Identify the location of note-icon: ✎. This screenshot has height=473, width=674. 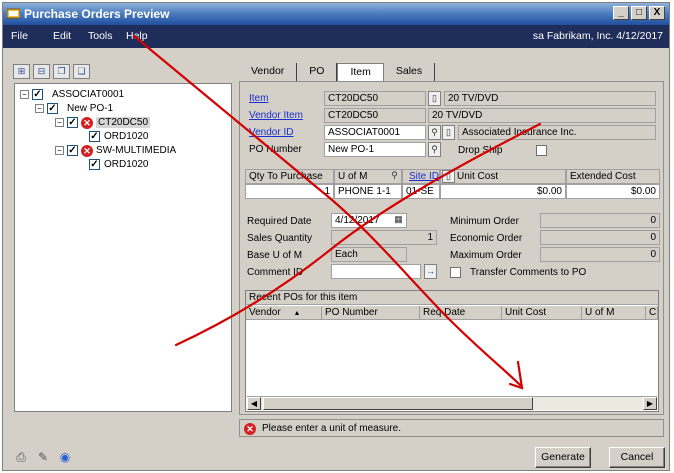
(43, 457).